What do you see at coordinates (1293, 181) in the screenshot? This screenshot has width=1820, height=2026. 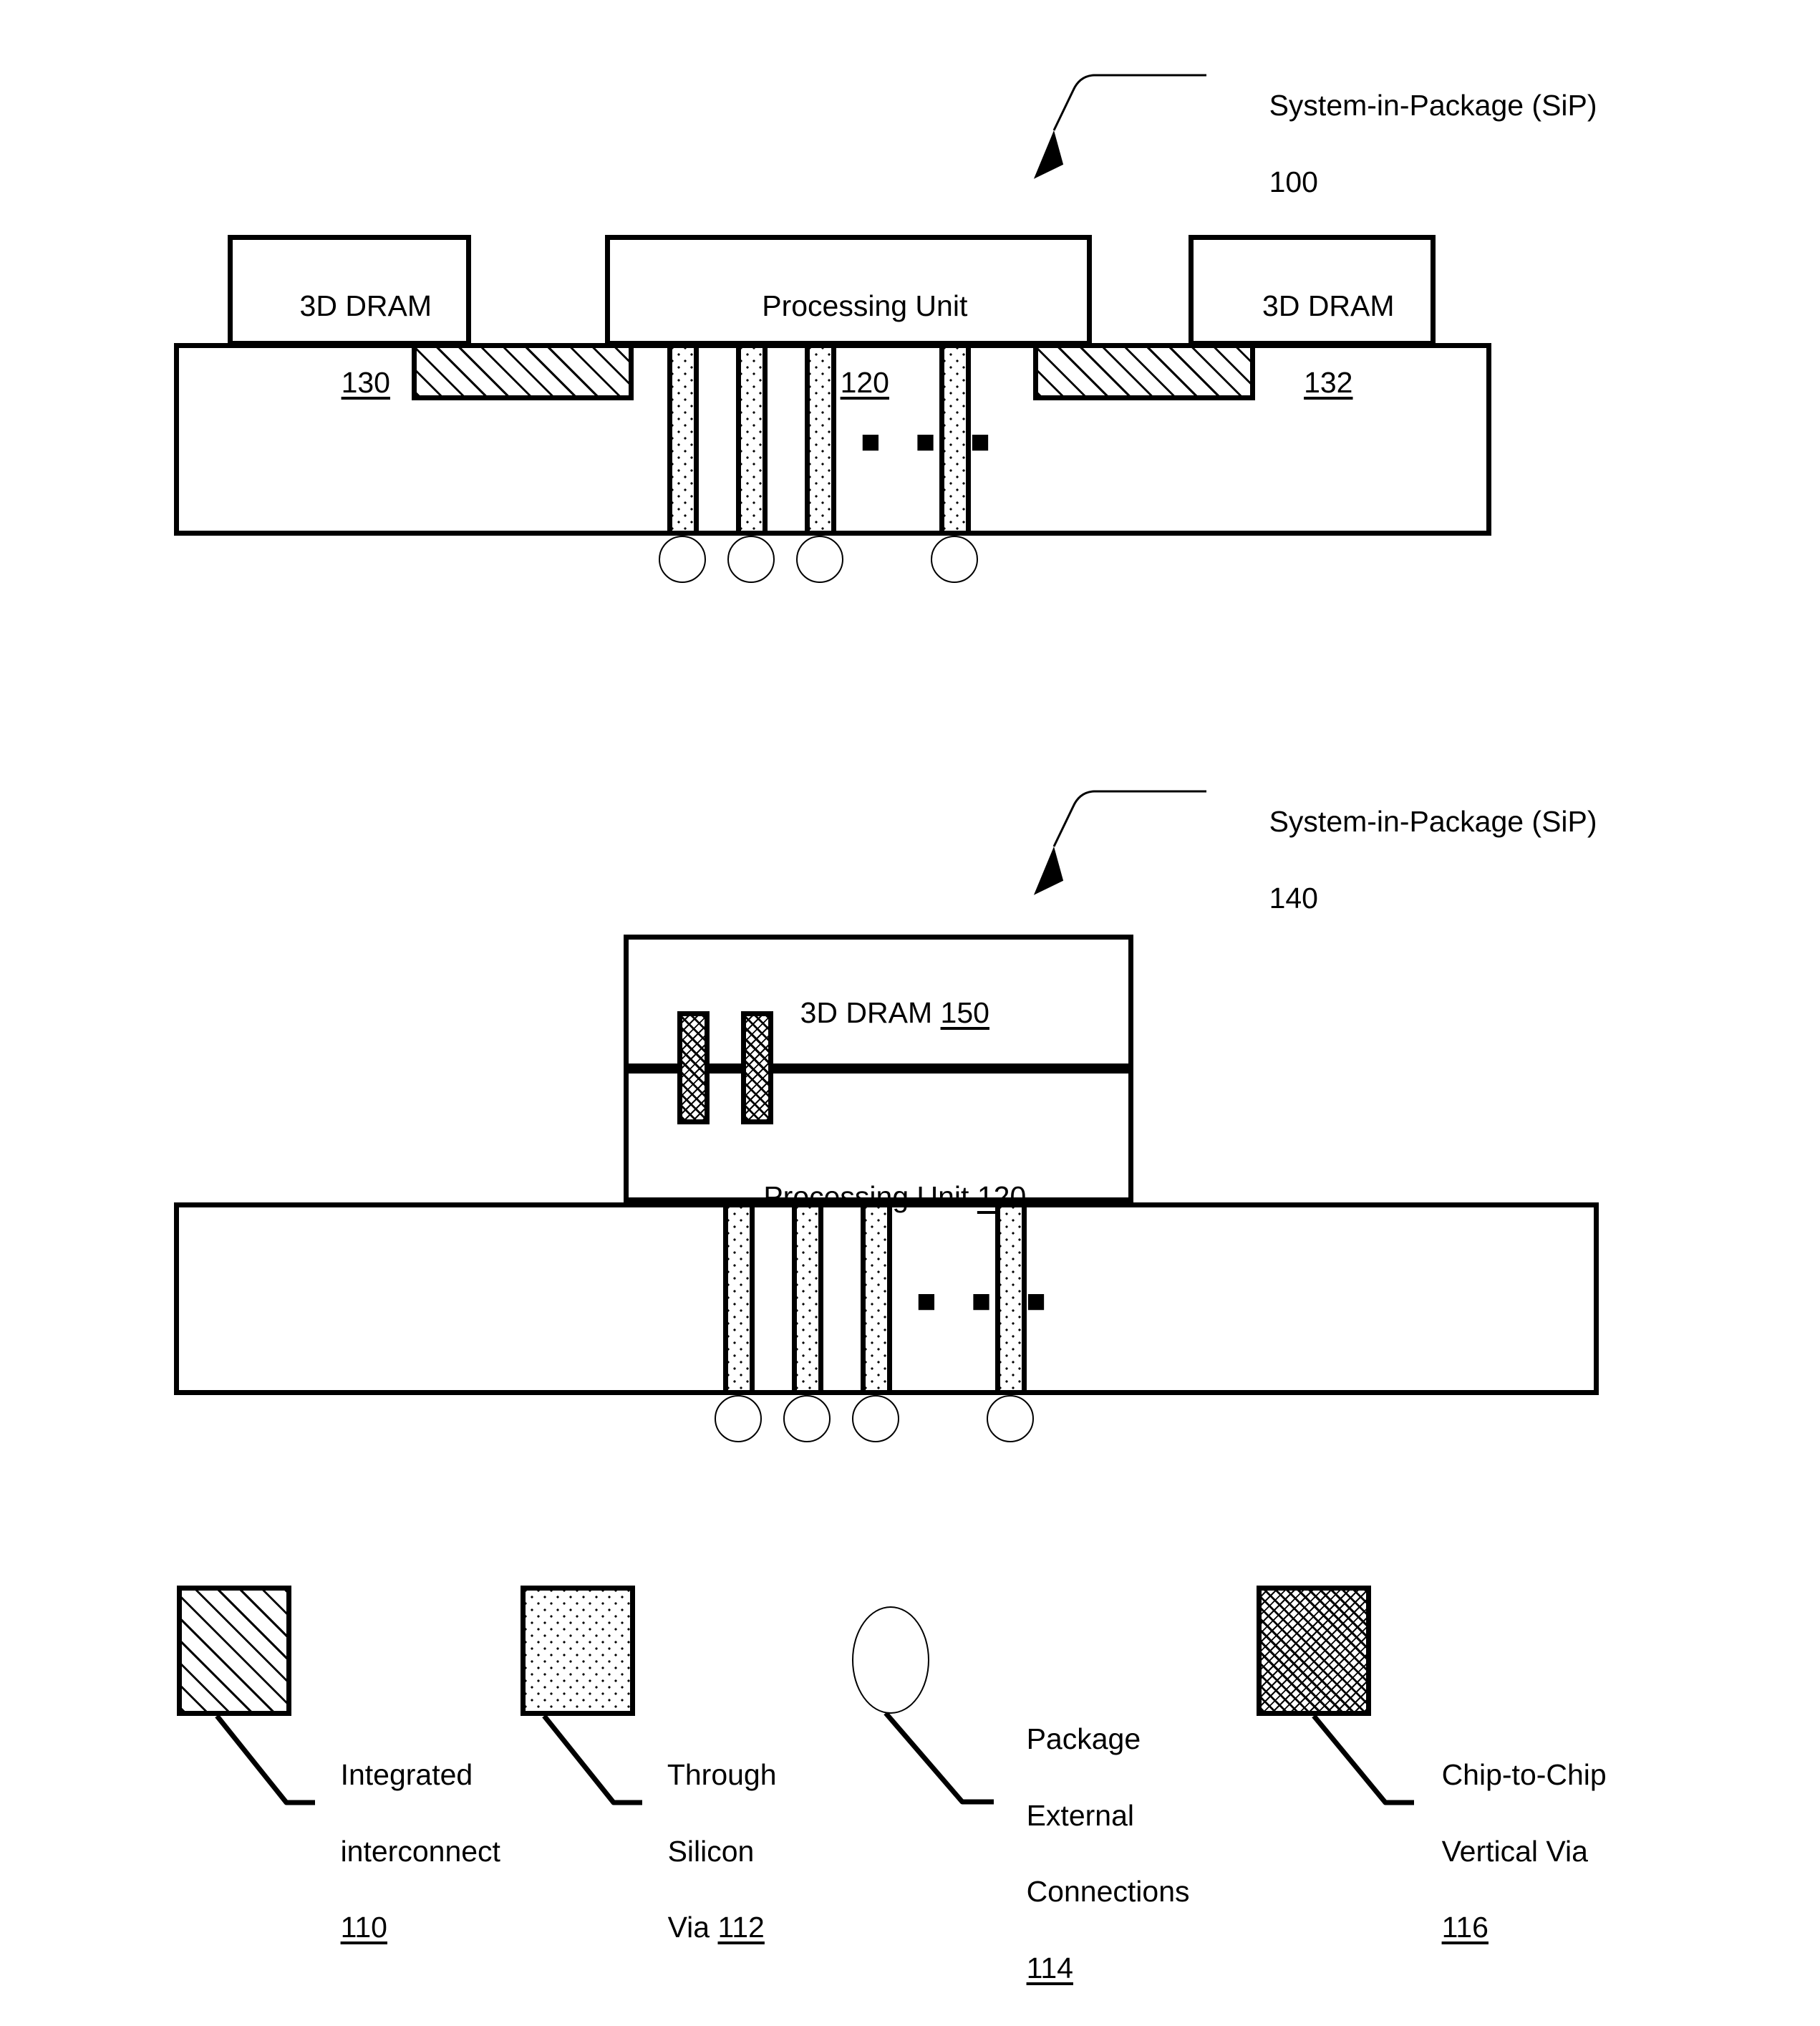 I see `sip-100-callout-line2: 100` at bounding box center [1293, 181].